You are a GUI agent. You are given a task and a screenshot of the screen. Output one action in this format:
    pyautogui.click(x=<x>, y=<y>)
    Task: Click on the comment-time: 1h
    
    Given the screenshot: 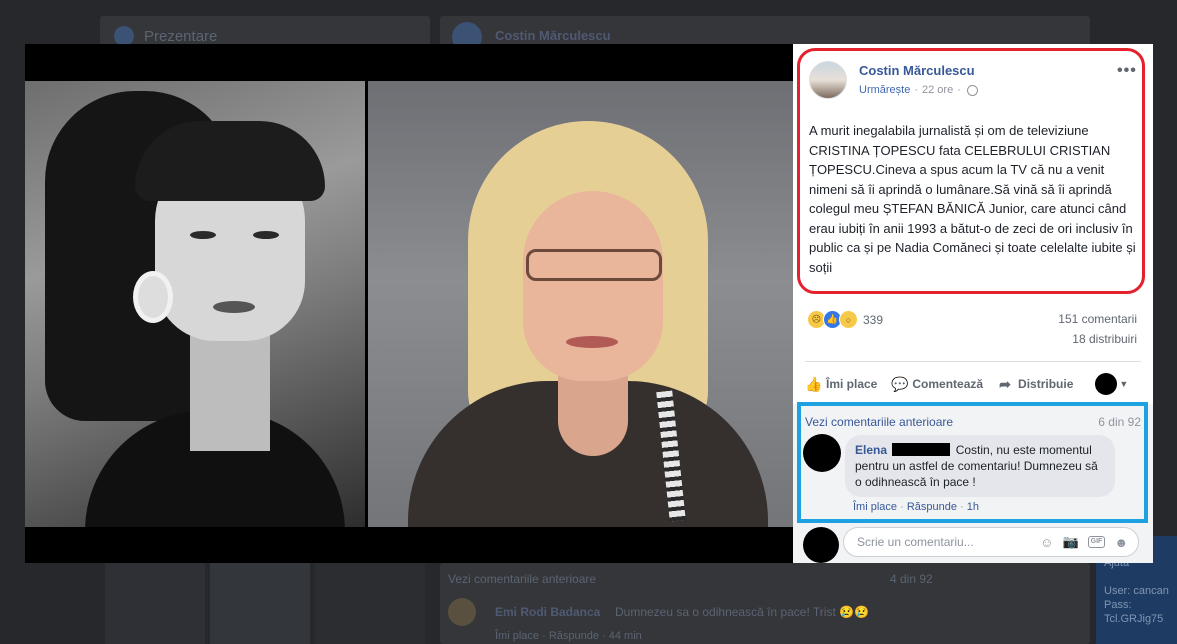 What is the action you would take?
    pyautogui.click(x=973, y=507)
    